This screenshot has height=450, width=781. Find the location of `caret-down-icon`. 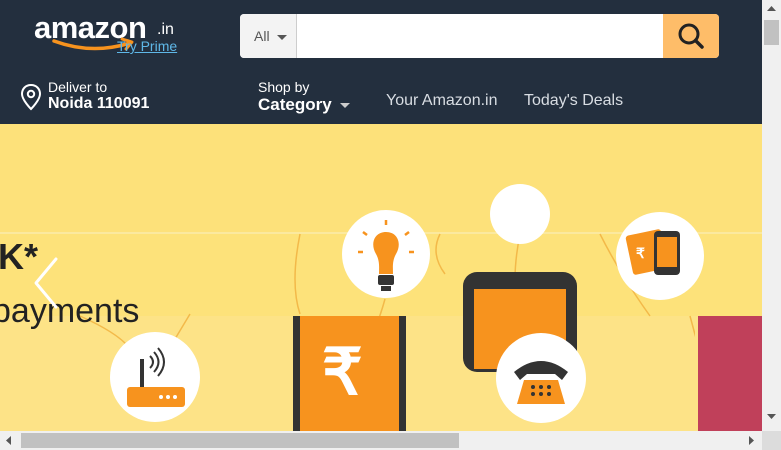

caret-down-icon is located at coordinates (282, 37).